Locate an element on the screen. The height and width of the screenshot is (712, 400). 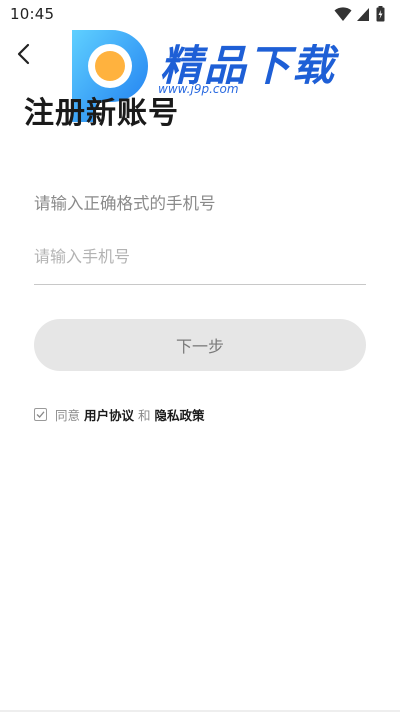
status-bar: 10:45 is located at coordinates (200, 14).